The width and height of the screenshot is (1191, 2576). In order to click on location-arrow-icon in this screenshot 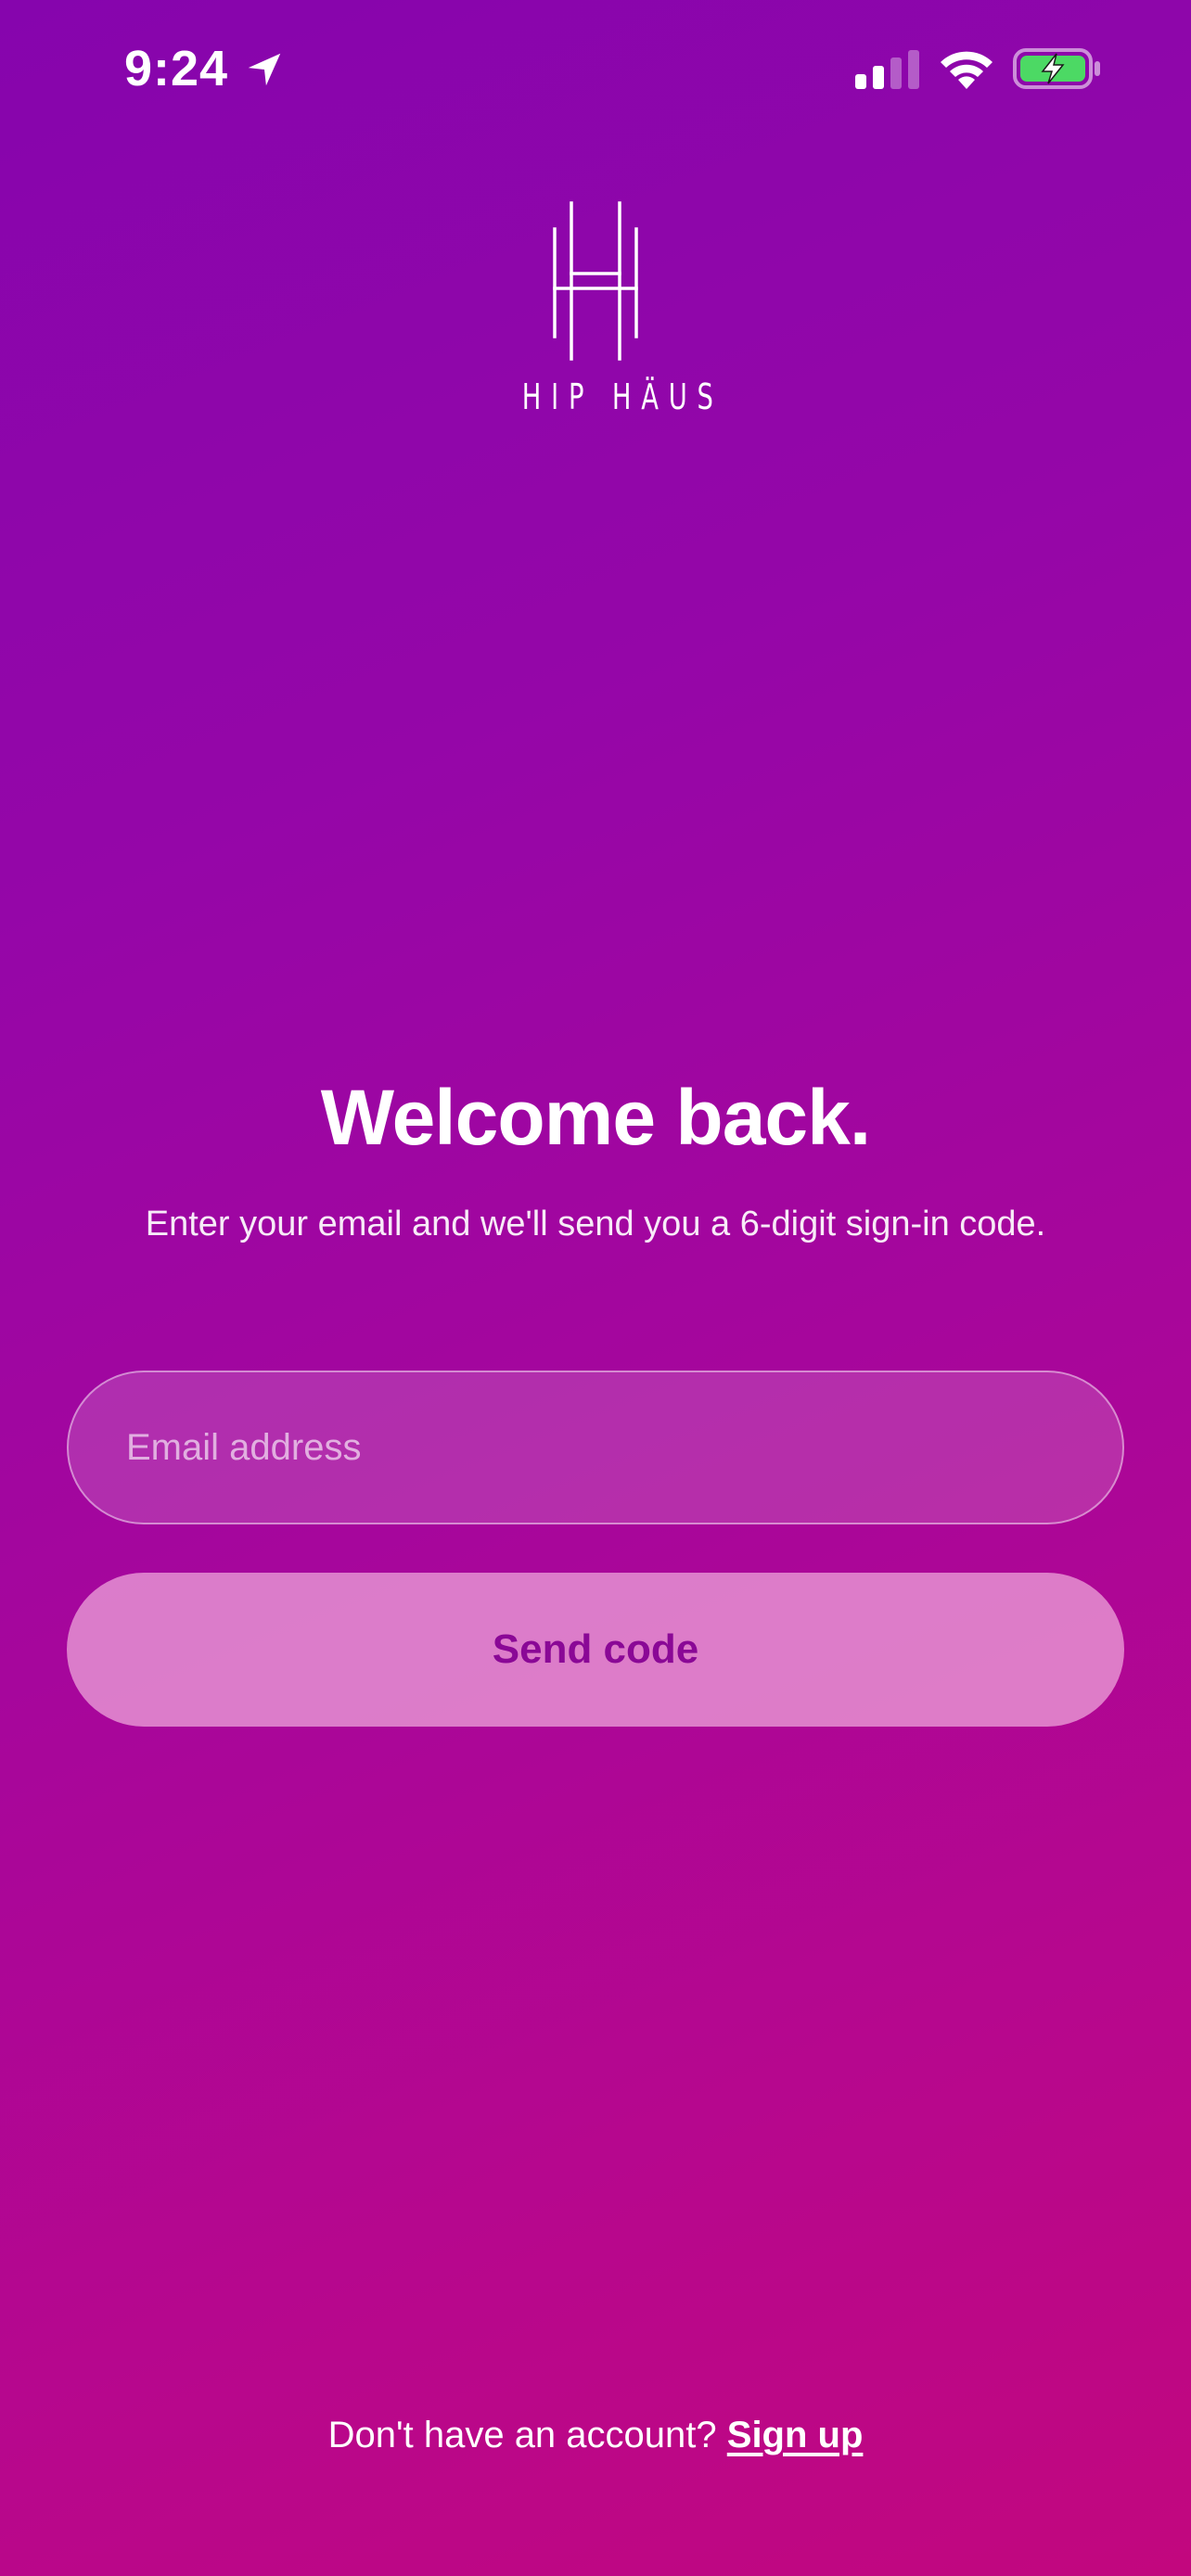, I will do `click(264, 69)`.